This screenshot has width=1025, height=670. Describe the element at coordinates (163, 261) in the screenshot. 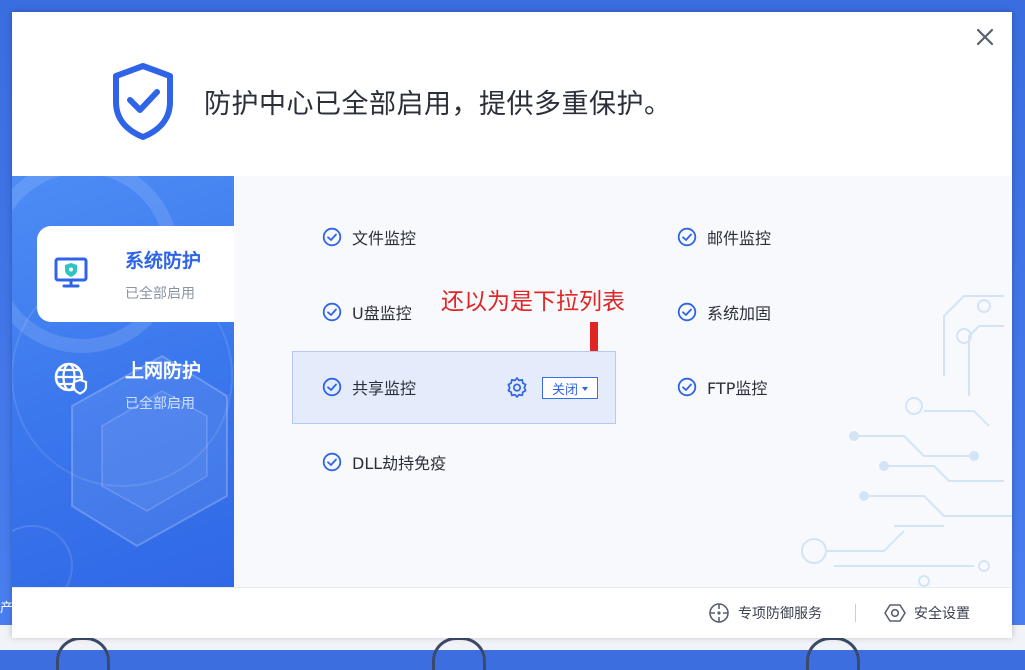

I see `sidebar-item-title: 系统防护` at that location.